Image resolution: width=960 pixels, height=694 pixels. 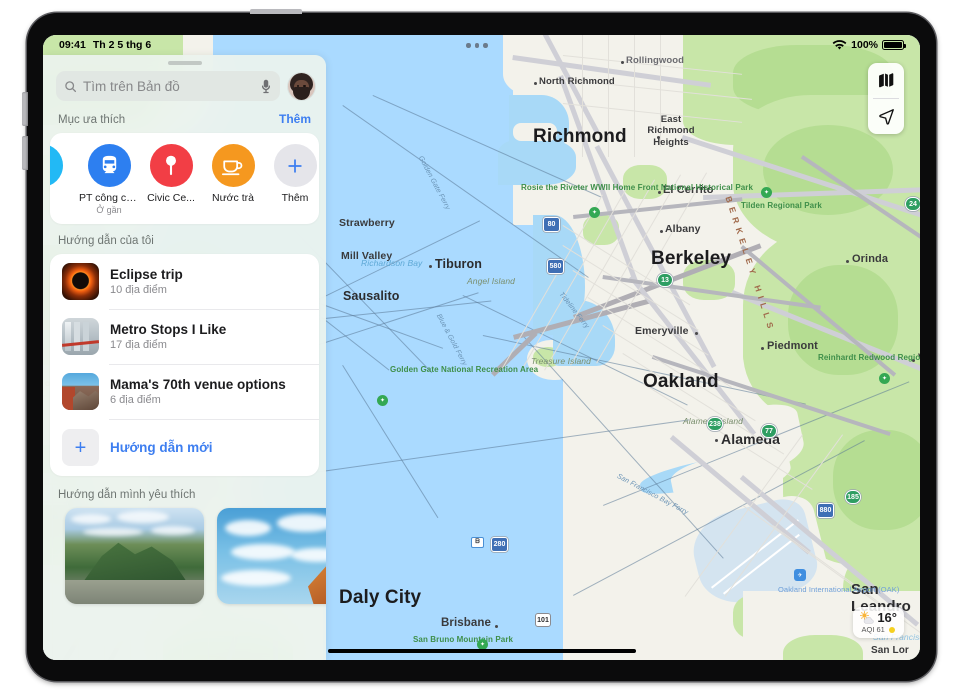 What do you see at coordinates (867, 617) in the screenshot?
I see `sun-cloud-icon` at bounding box center [867, 617].